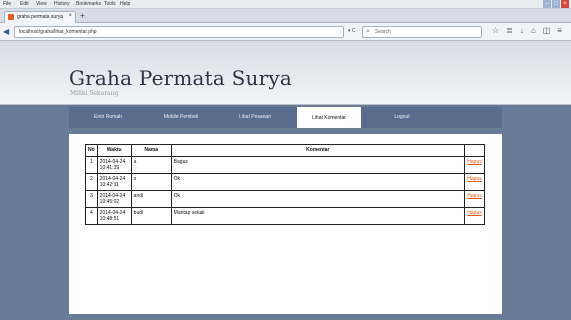 This screenshot has height=320, width=571. I want to click on cell-no: 3, so click(91, 199).